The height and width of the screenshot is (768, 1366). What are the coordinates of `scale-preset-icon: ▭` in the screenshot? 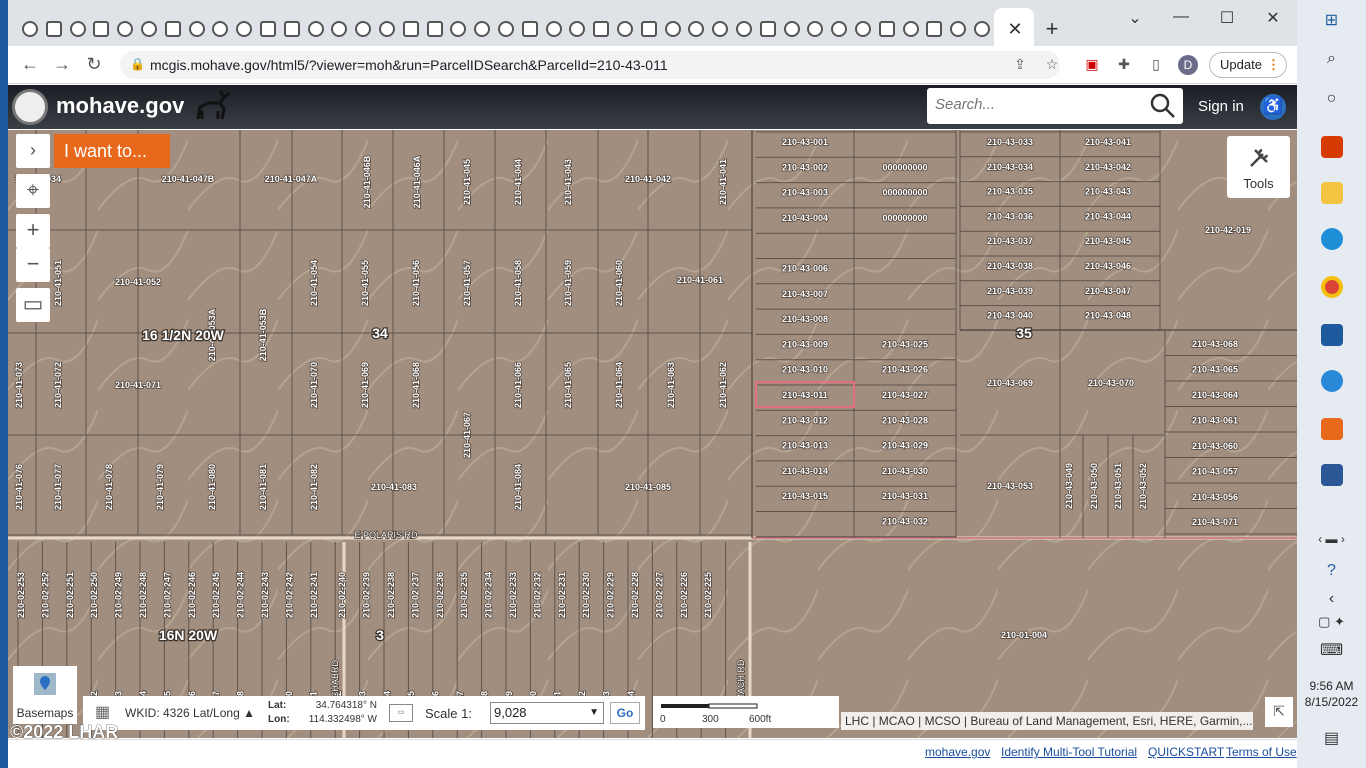 It's located at (401, 713).